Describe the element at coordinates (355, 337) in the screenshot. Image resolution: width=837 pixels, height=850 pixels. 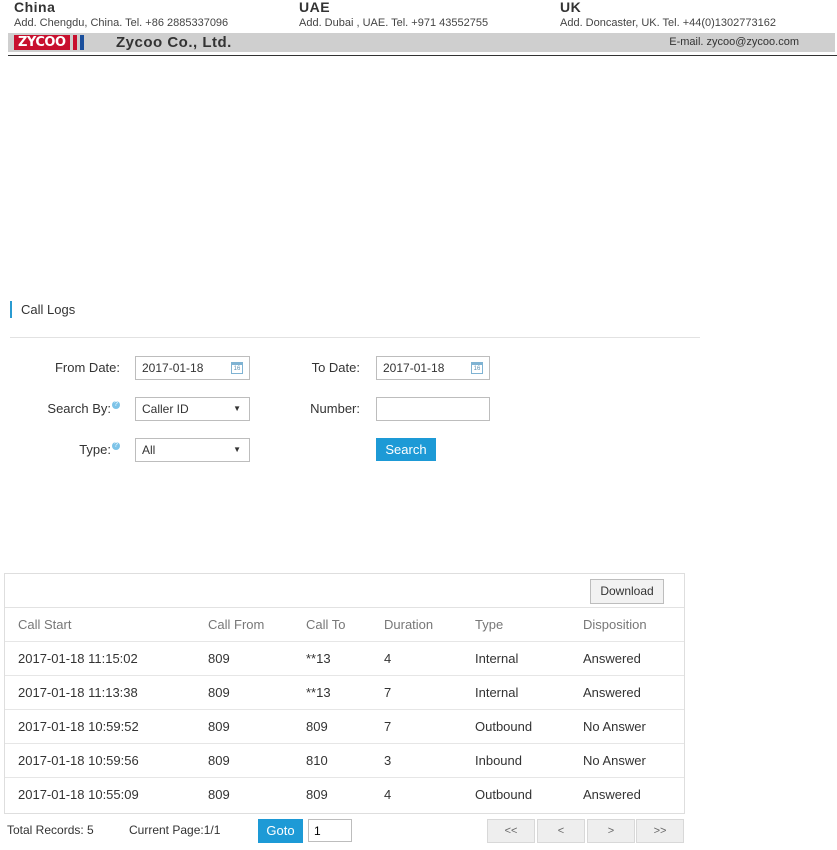
I see `section-divider` at that location.